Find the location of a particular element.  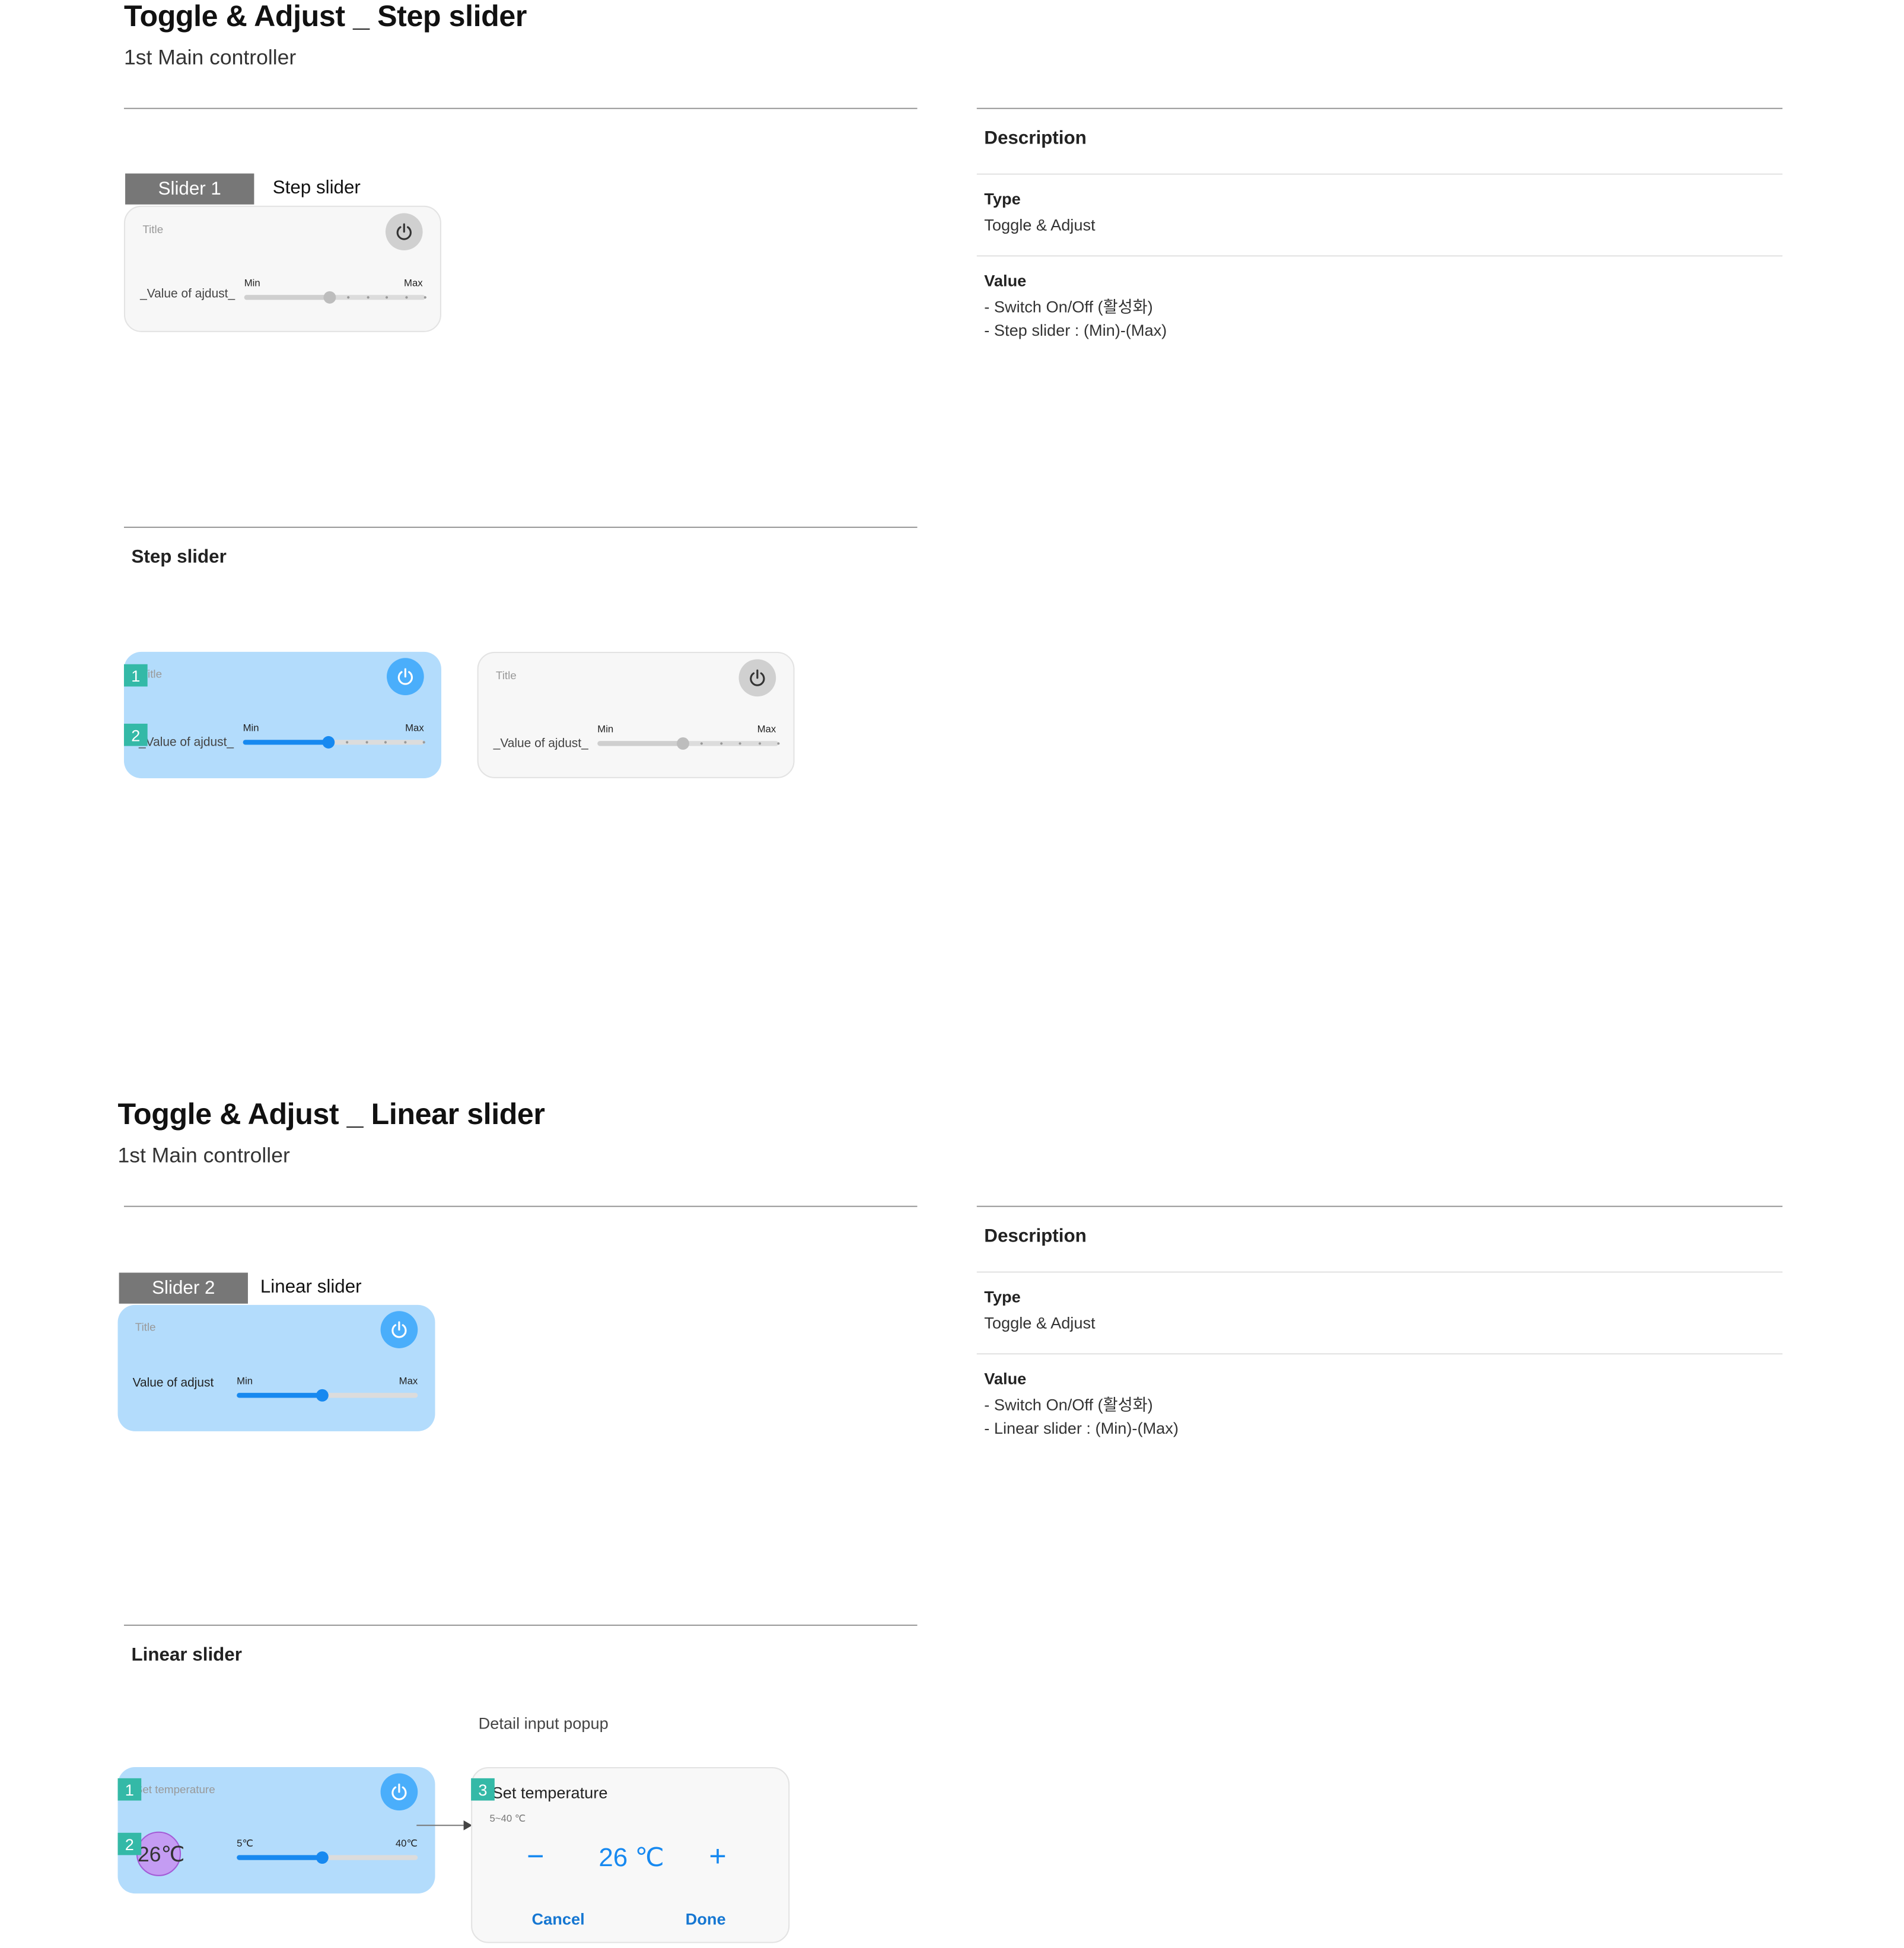

card-title: Set temperature is located at coordinates (175, 1789).